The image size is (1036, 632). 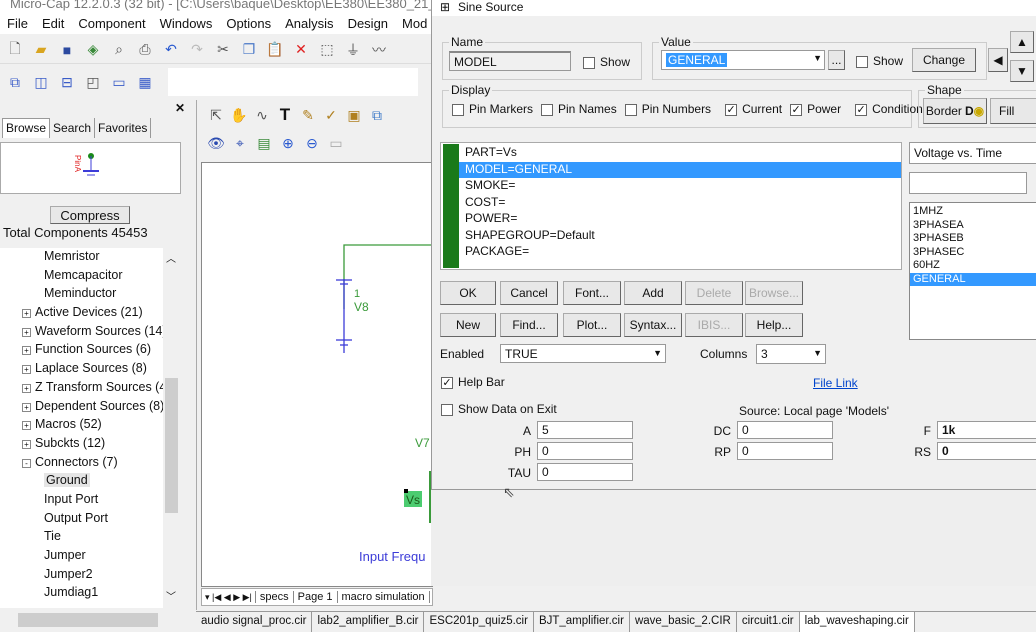 What do you see at coordinates (1013, 111) in the screenshot?
I see `fill-button: Fill` at bounding box center [1013, 111].